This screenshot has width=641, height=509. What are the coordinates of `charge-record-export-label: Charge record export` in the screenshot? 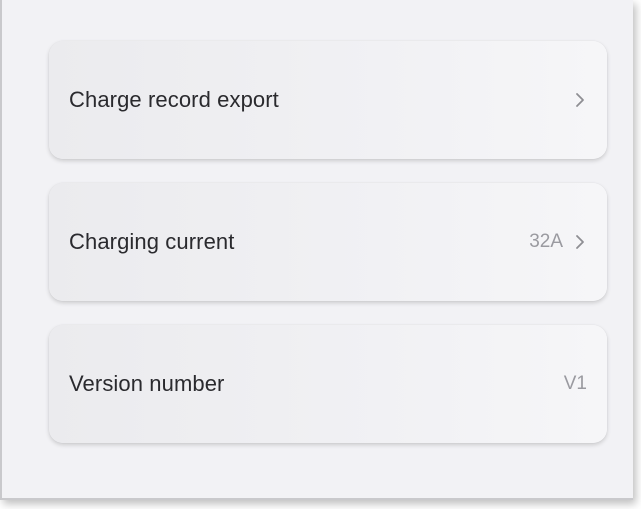 It's located at (174, 99).